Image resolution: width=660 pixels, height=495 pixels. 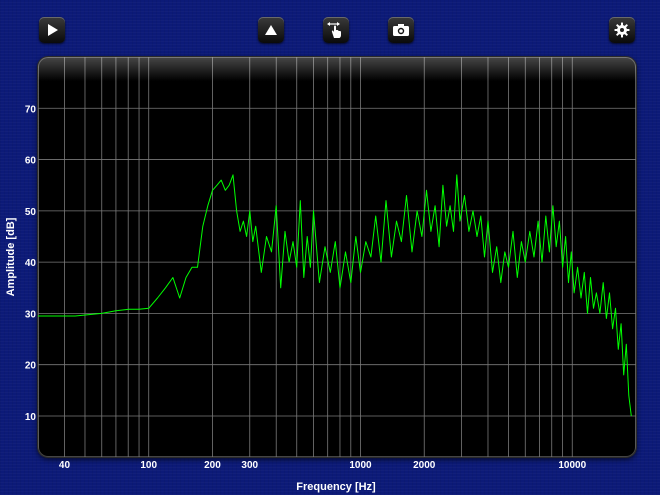 I want to click on camera-icon, so click(x=401, y=30).